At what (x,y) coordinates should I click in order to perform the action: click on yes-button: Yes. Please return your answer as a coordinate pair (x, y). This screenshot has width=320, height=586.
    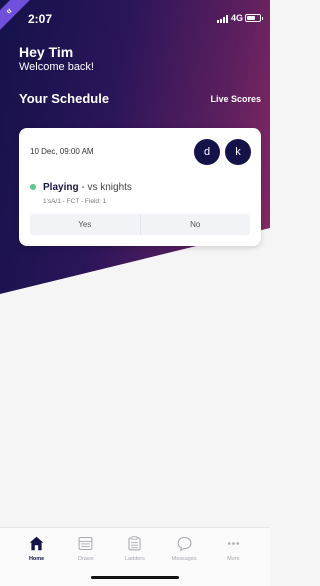
    Looking at the image, I should click on (85, 224).